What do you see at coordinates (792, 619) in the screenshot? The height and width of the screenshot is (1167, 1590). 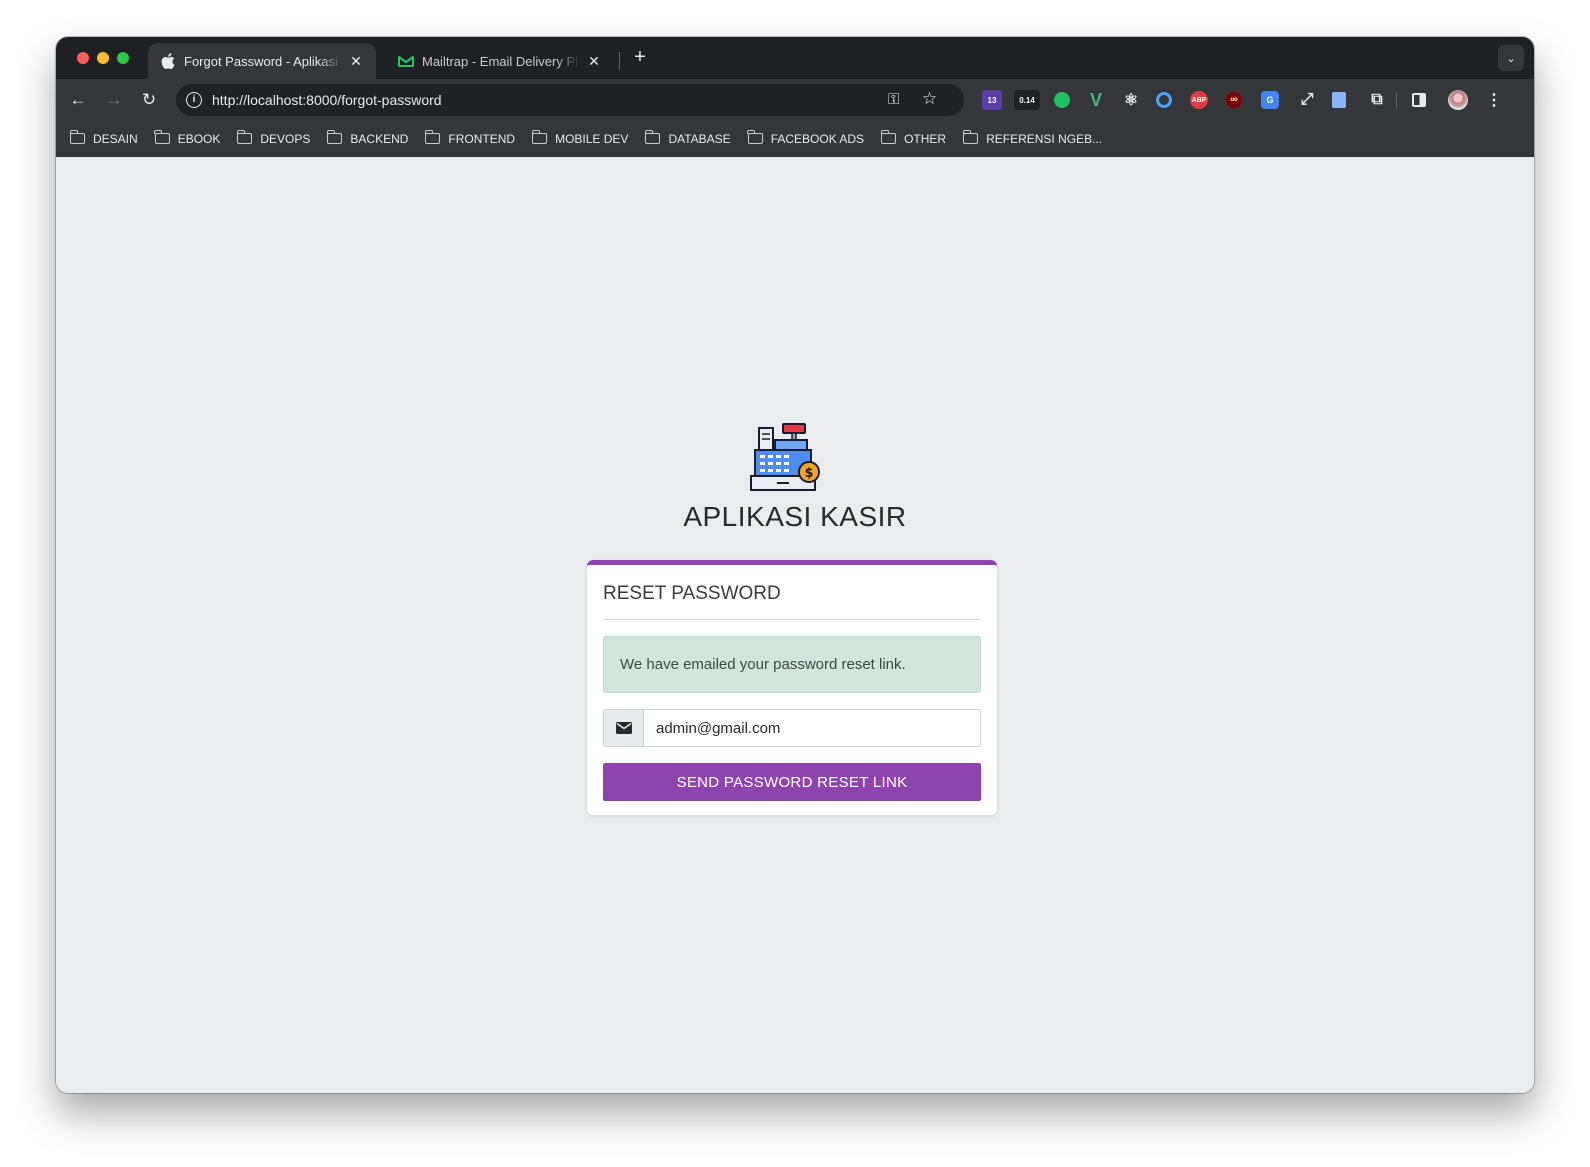 I see `card-divider` at bounding box center [792, 619].